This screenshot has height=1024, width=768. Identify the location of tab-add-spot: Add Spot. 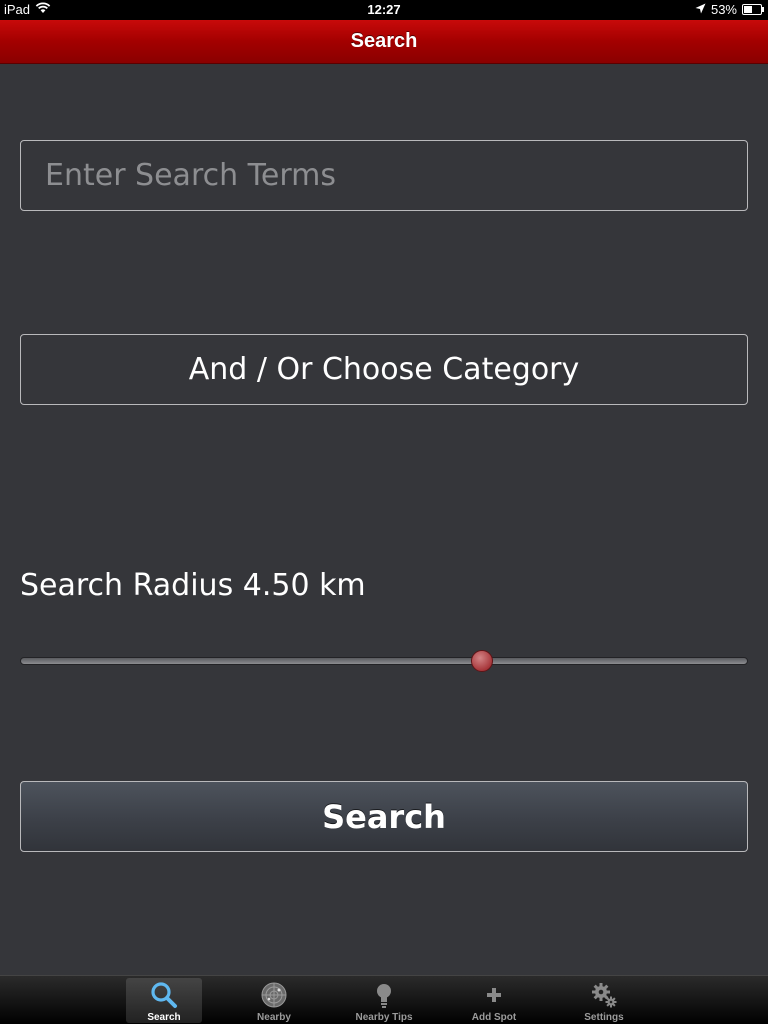
(494, 1000).